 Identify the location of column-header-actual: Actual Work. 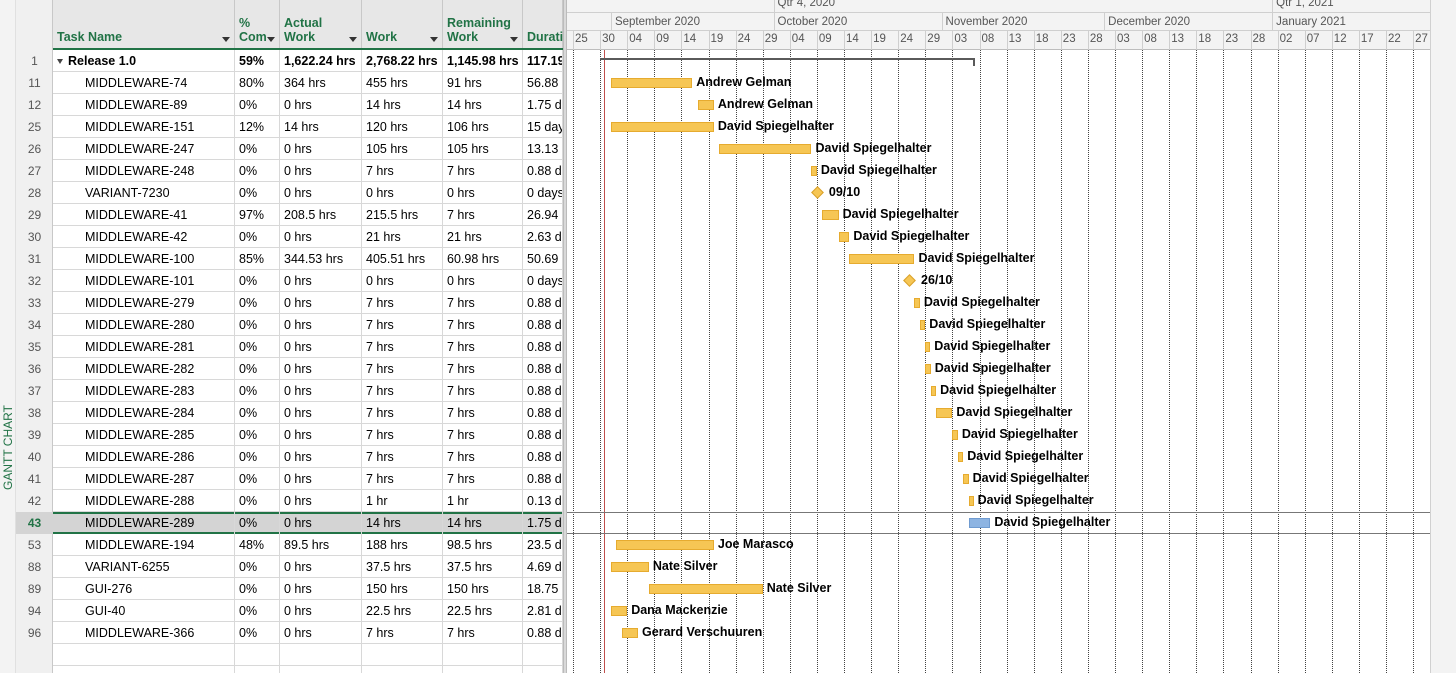
(321, 24).